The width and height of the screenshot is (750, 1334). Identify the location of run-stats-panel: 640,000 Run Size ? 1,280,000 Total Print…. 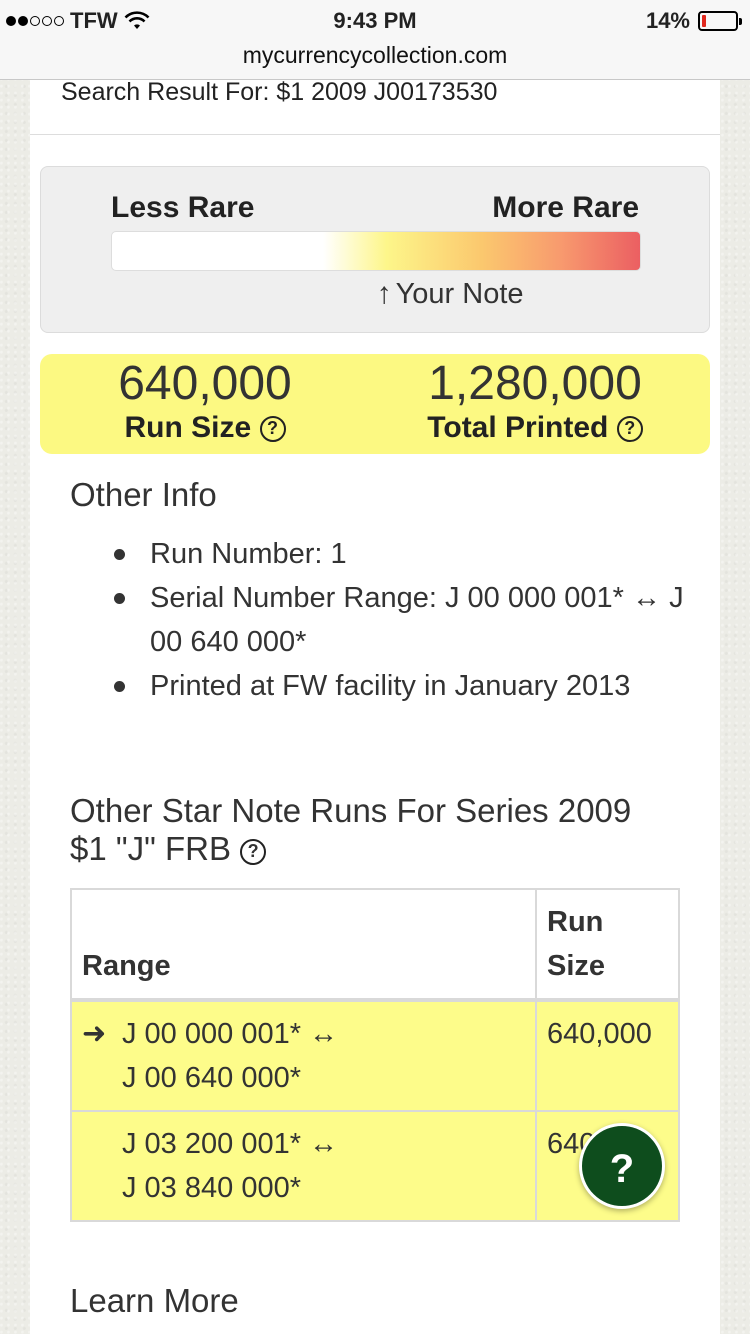
(375, 404).